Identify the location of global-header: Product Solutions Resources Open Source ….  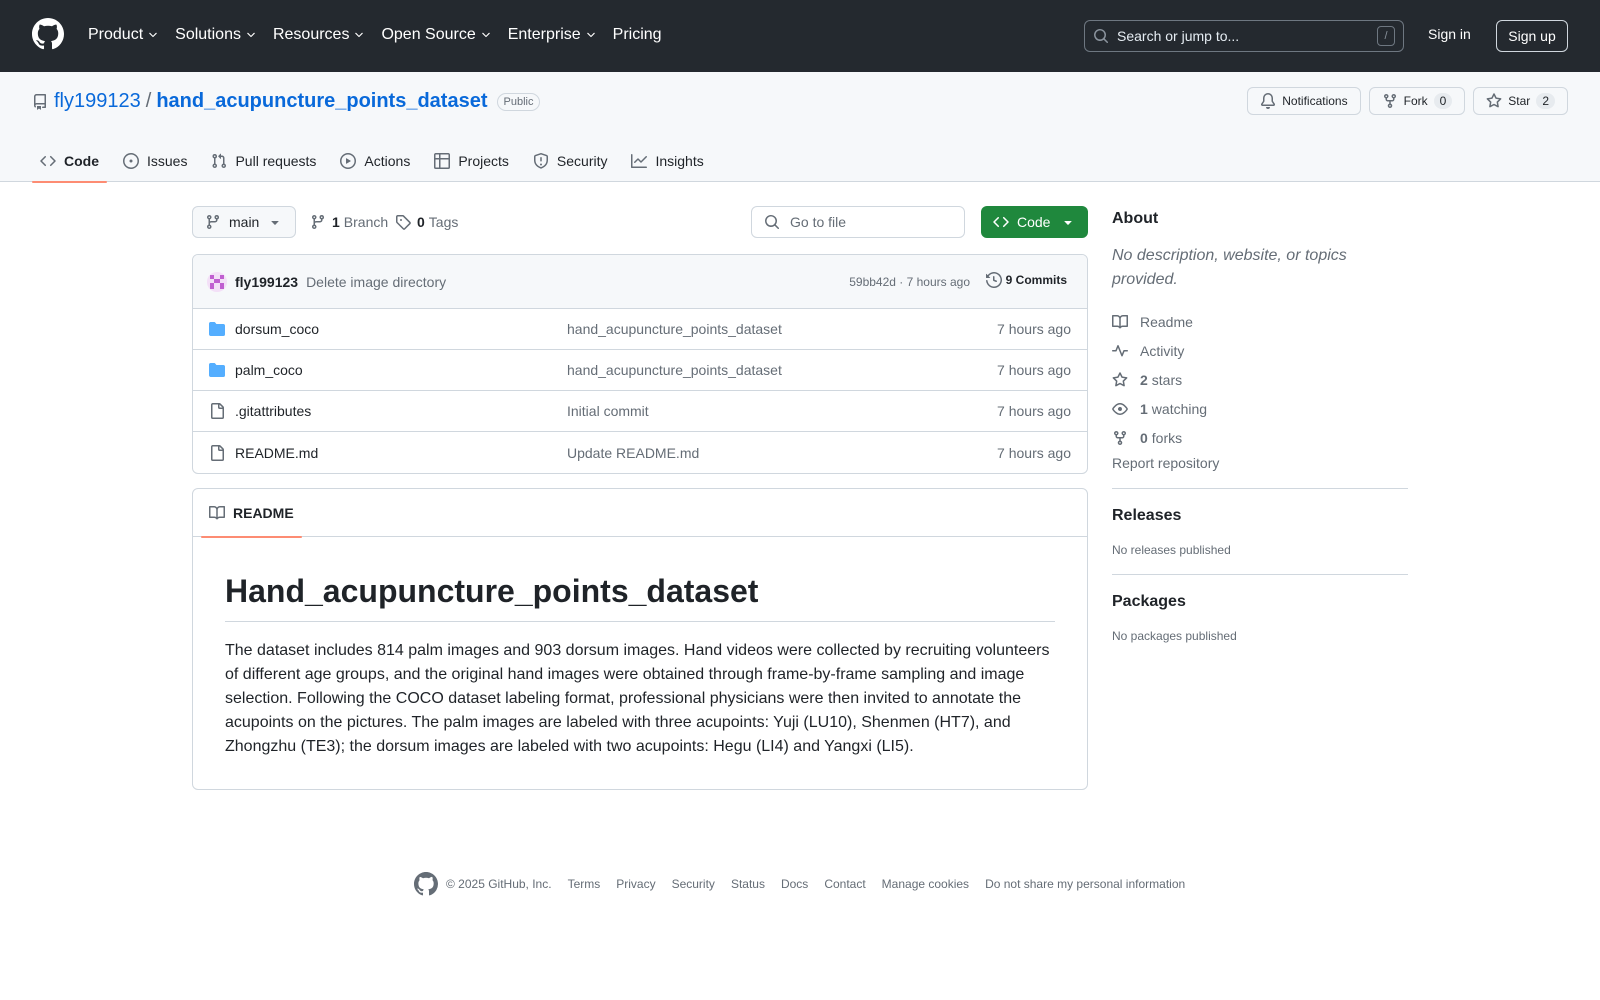
(800, 36).